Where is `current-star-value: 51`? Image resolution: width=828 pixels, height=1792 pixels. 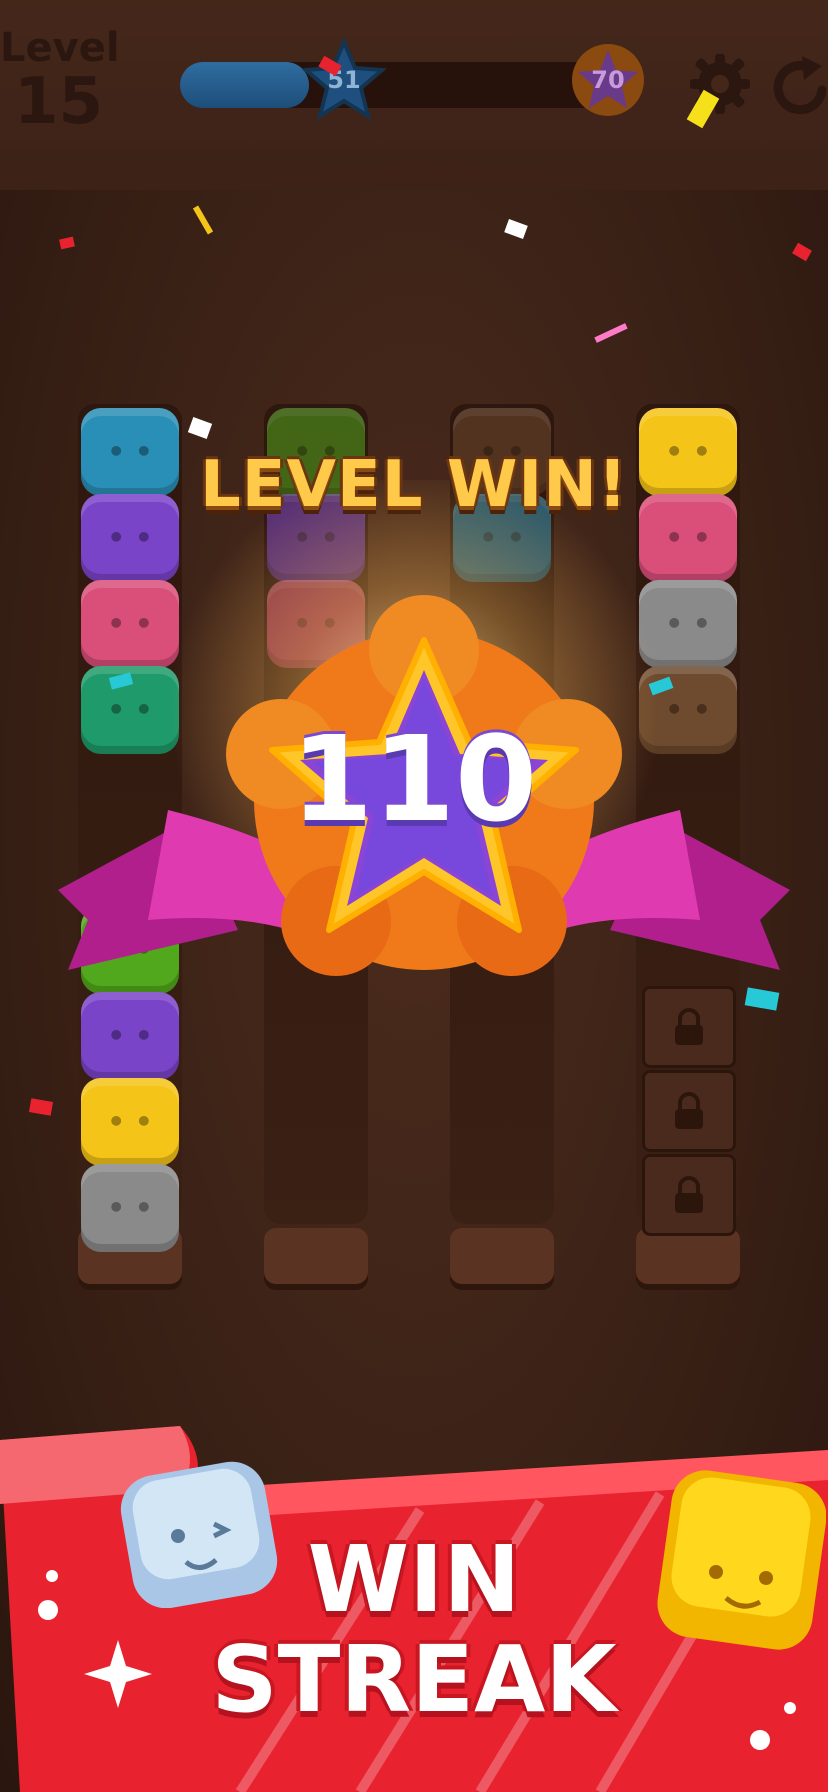 current-star-value: 51 is located at coordinates (344, 80).